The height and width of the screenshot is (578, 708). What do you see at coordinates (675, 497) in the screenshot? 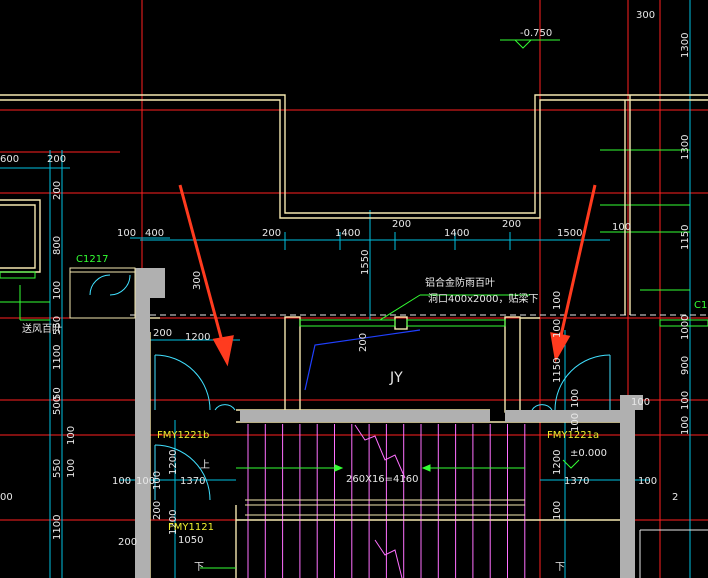
I see `dim-right-h-4: 2` at bounding box center [675, 497].